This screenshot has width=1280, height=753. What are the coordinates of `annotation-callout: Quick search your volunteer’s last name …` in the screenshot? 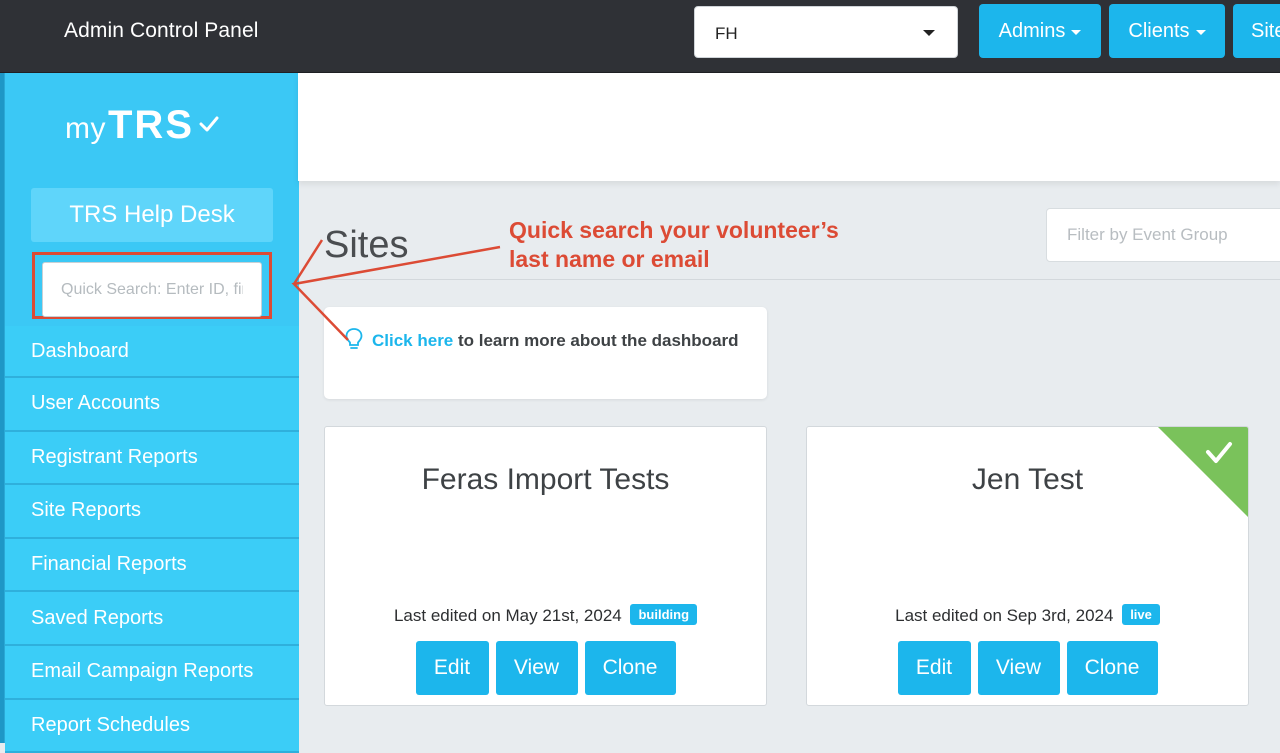 It's located at (674, 245).